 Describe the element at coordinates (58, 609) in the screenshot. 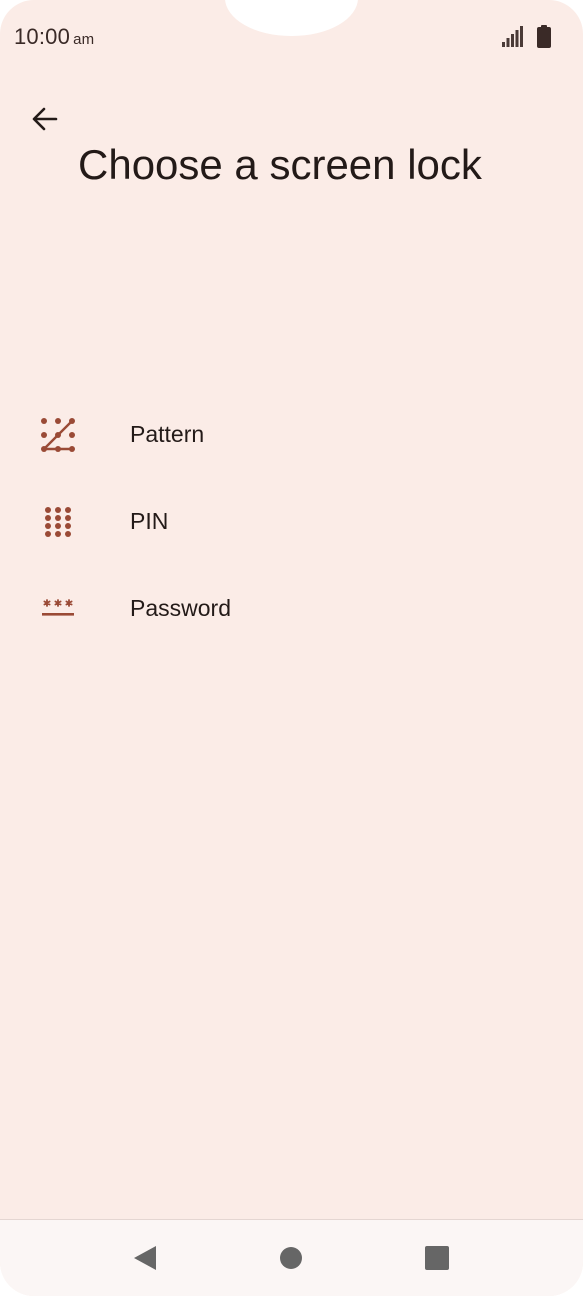

I see `password-icon` at that location.